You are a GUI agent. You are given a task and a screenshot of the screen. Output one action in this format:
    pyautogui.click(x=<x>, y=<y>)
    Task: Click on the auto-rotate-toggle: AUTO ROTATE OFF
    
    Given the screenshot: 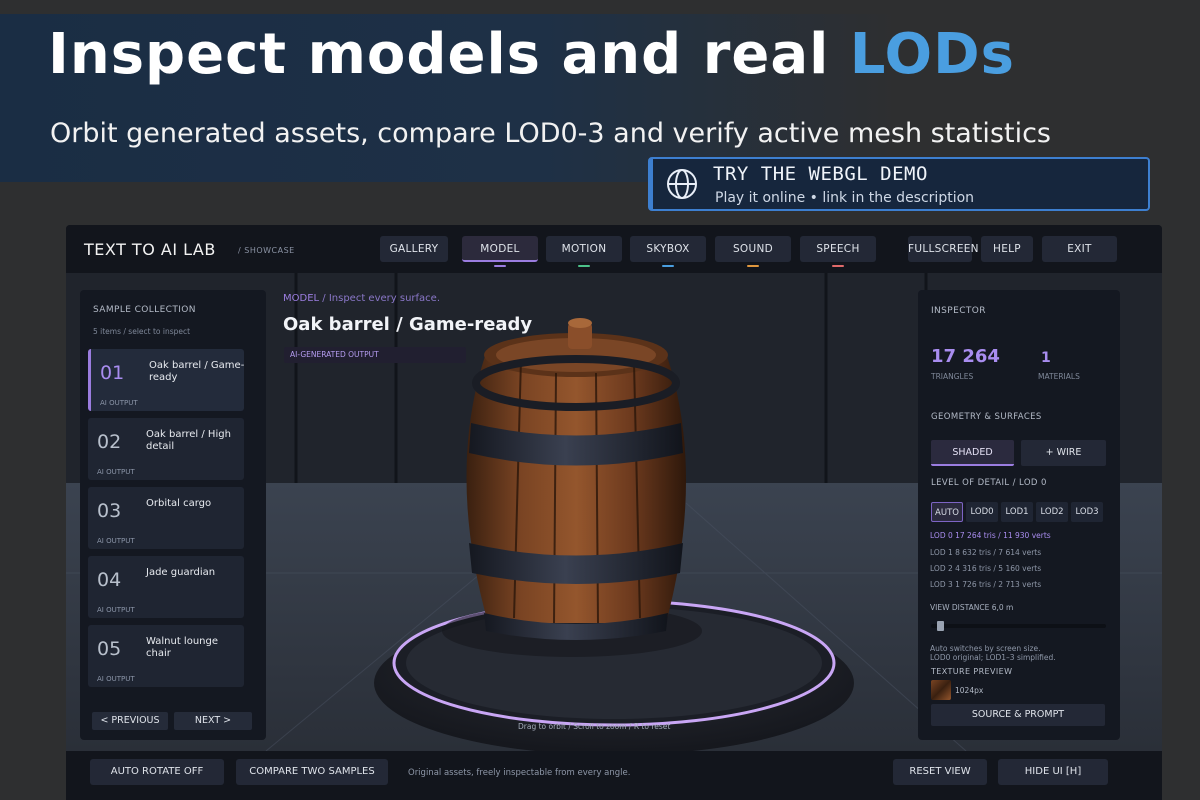 What is the action you would take?
    pyautogui.click(x=157, y=772)
    